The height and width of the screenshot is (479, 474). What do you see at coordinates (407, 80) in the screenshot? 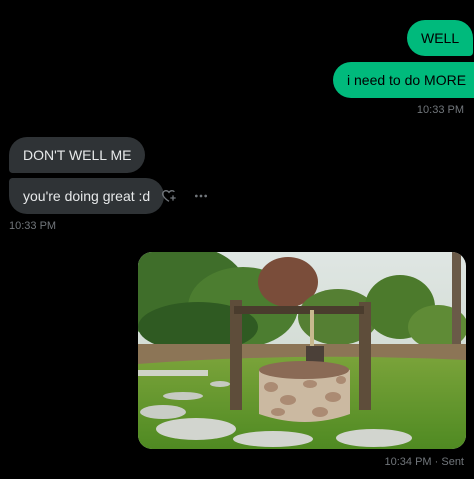
I see `message-text: i need to do MORE` at bounding box center [407, 80].